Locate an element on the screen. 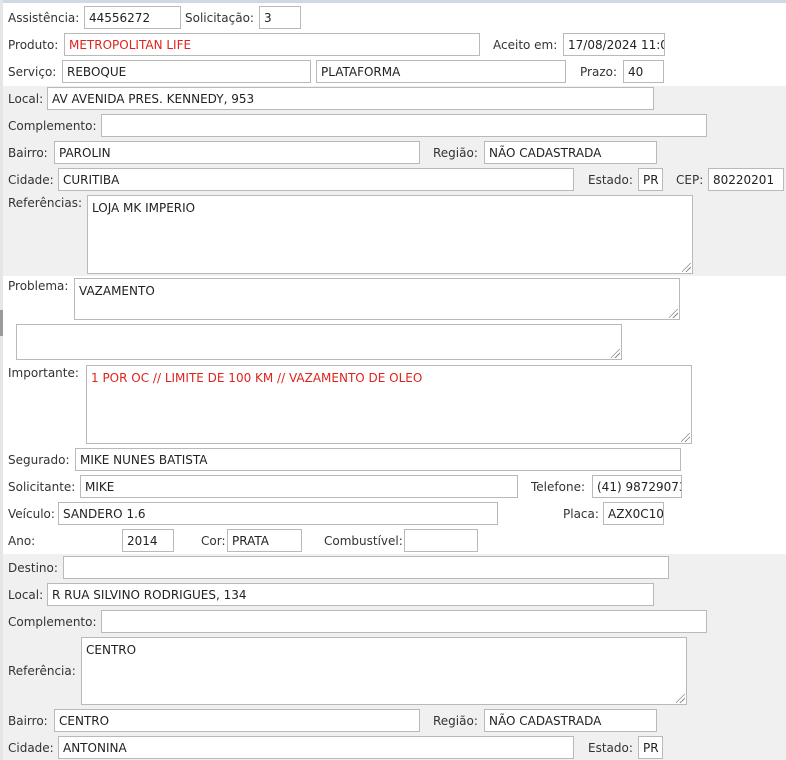 The height and width of the screenshot is (760, 786). destino-cidade-label: Cidade: is located at coordinates (31, 748).